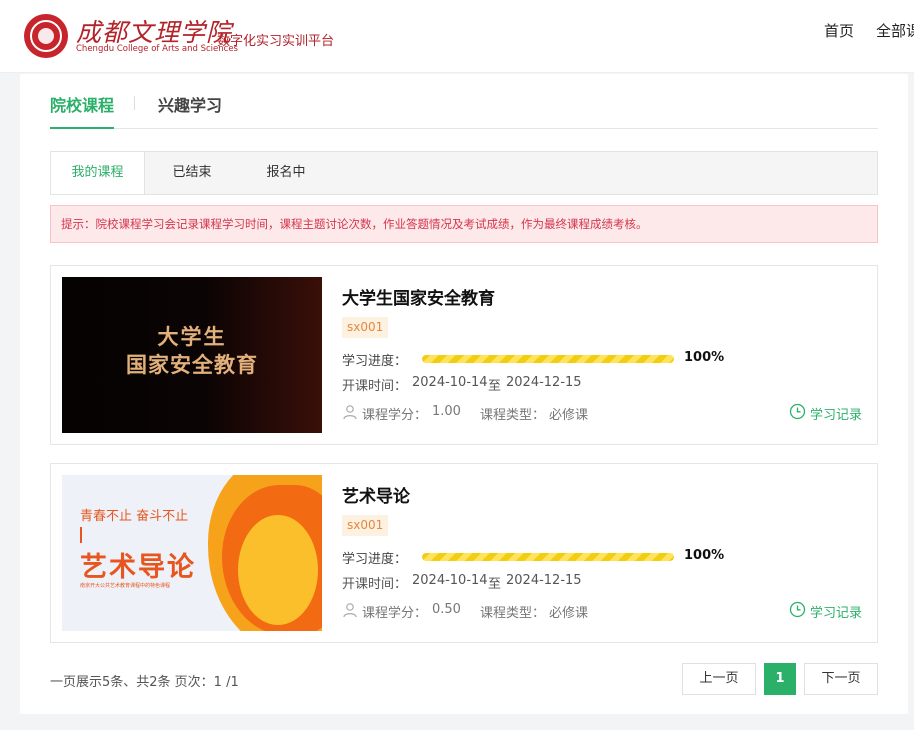 The width and height of the screenshot is (914, 730). Describe the element at coordinates (376, 494) in the screenshot. I see `course-title: 艺术导论` at that location.